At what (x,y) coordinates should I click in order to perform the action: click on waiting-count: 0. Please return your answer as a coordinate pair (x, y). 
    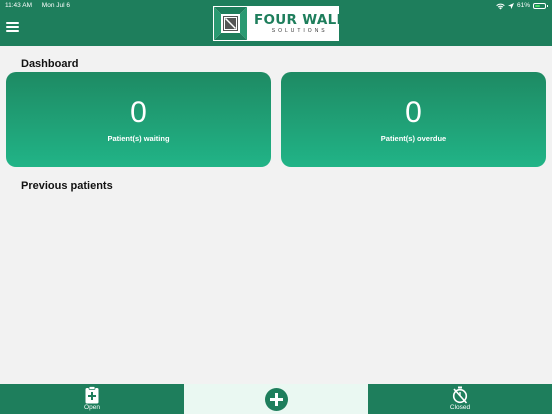
    Looking at the image, I should click on (138, 112).